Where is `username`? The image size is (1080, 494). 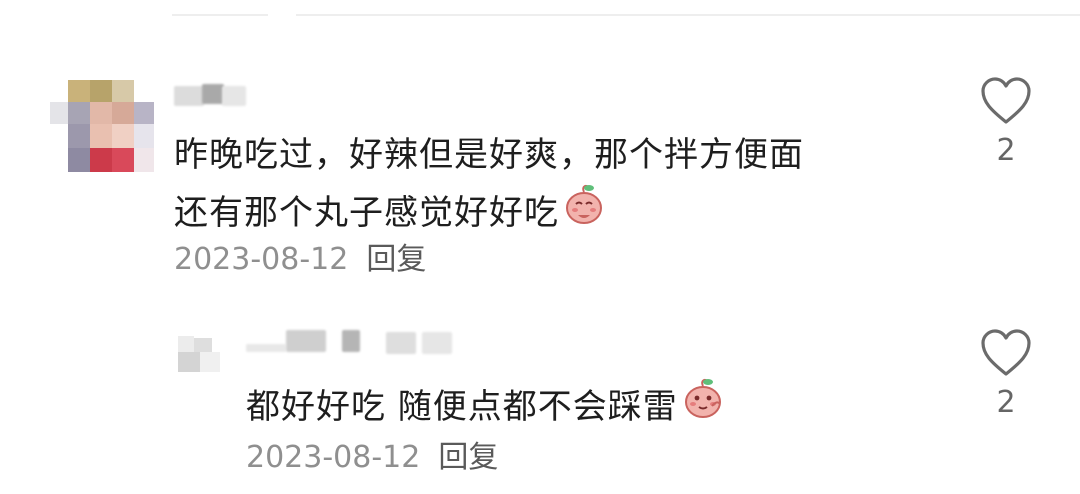
username is located at coordinates (361, 341).